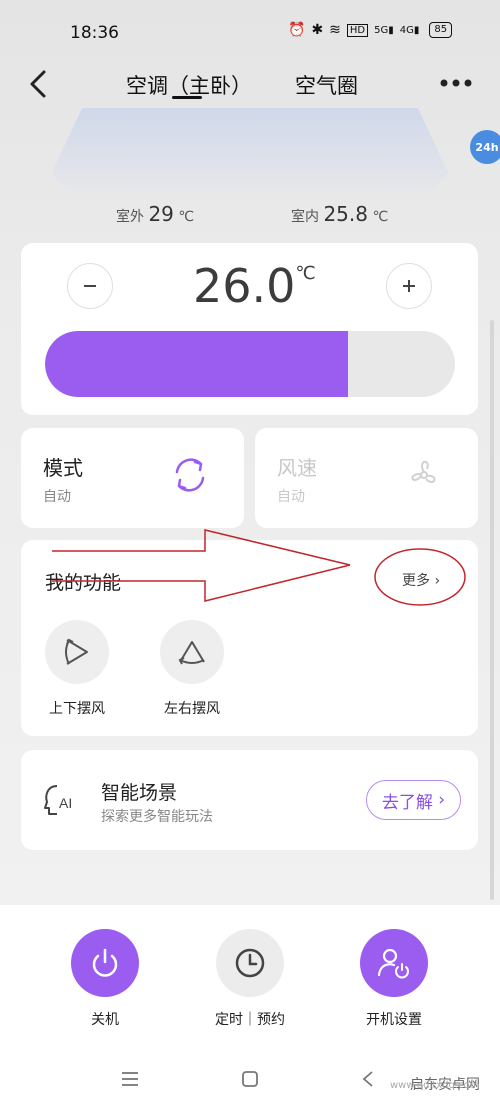  I want to click on power-off-button: 关机, so click(105, 979).